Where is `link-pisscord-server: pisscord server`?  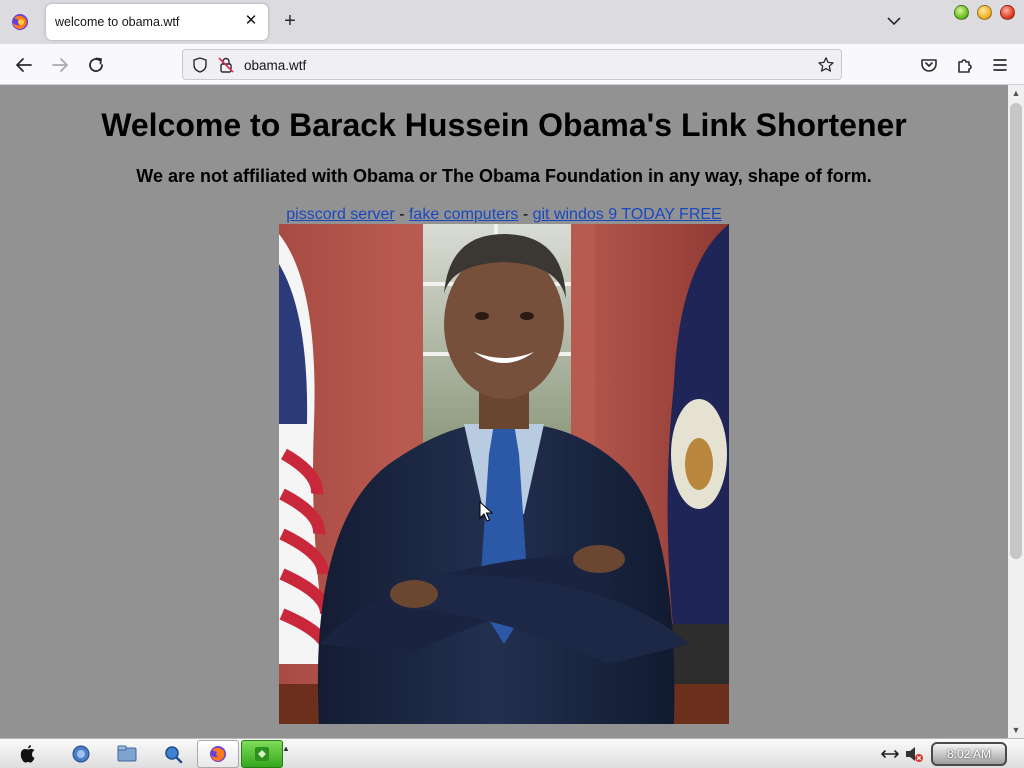 link-pisscord-server: pisscord server is located at coordinates (340, 214).